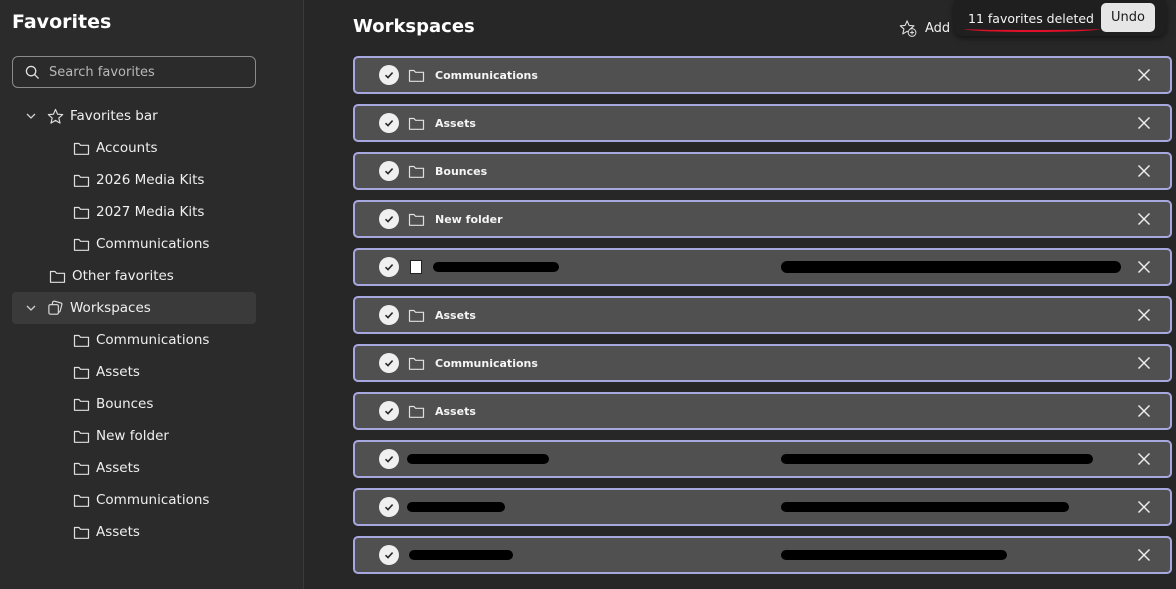  I want to click on toast-message: 11 favorites deleted, so click(1032, 21).